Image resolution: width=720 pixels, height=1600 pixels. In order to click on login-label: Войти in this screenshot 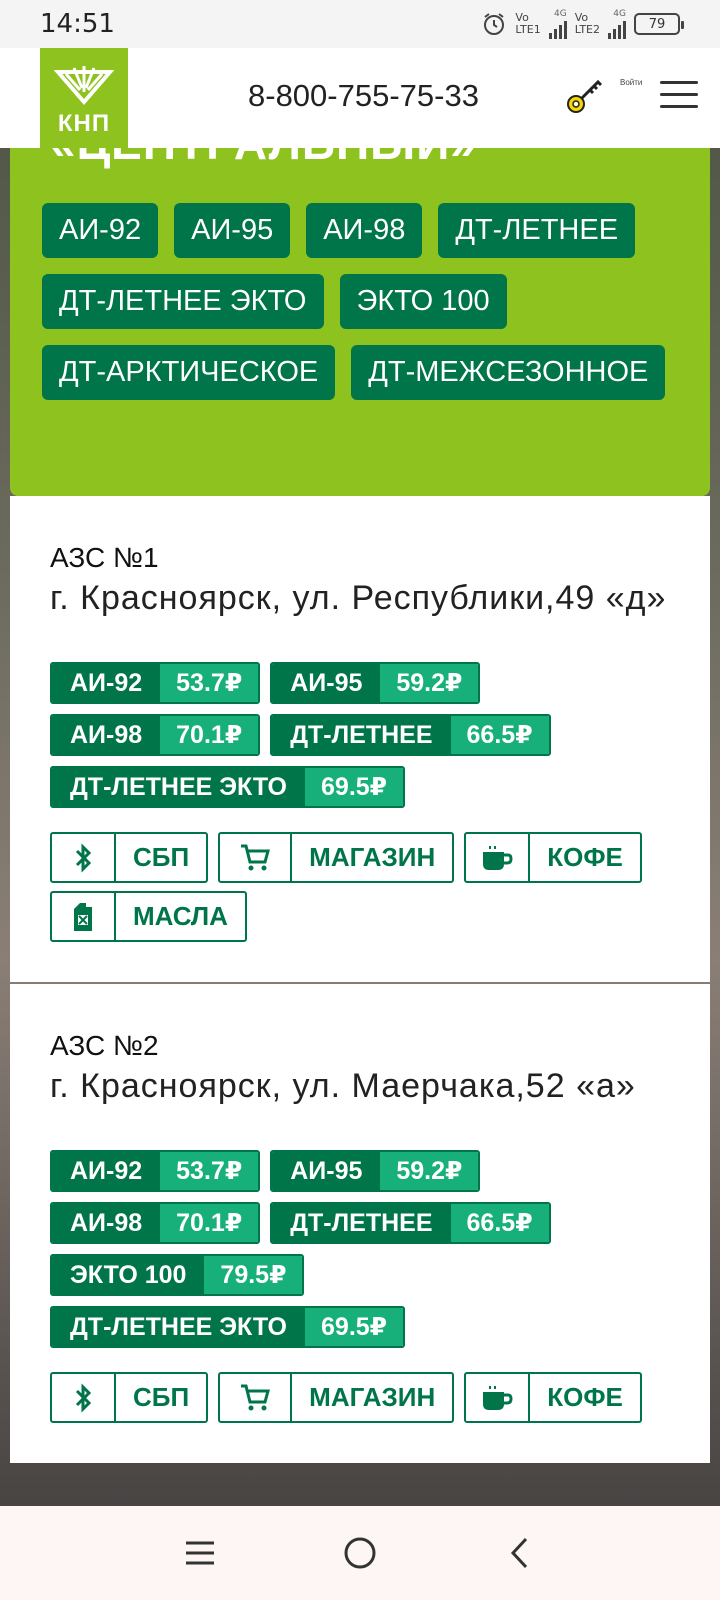, I will do `click(631, 82)`.